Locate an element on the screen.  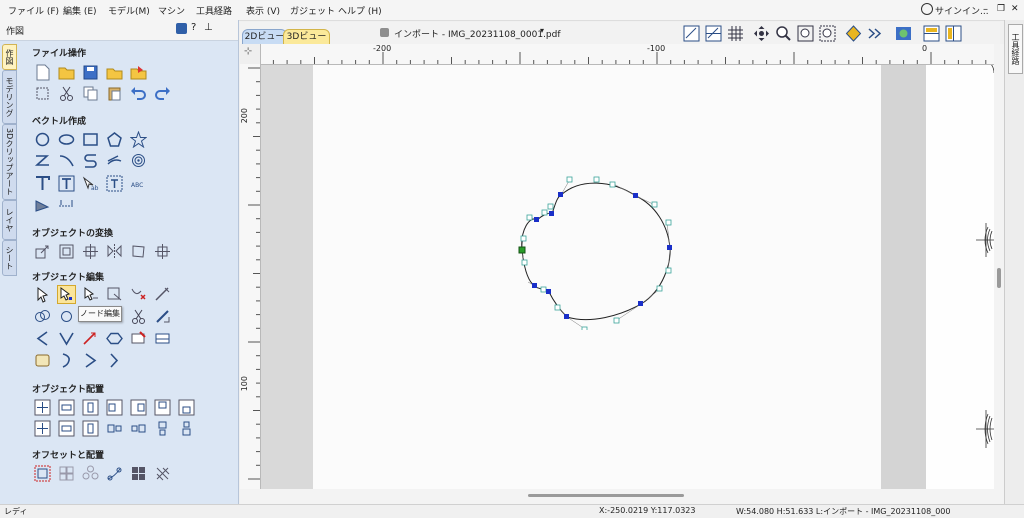
save-icon is located at coordinates (90, 72).